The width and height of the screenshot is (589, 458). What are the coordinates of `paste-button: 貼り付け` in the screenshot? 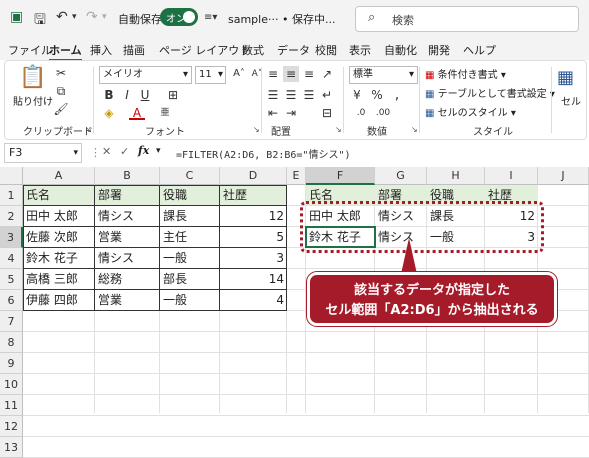 It's located at (33, 100).